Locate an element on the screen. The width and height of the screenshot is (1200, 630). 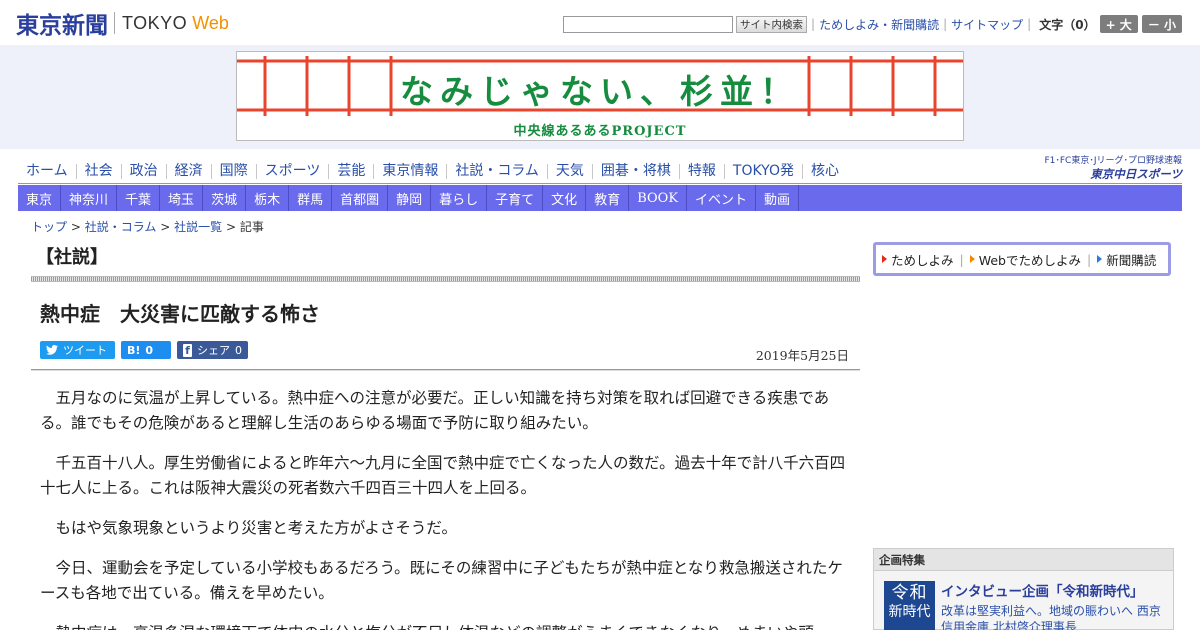
nav2-event: イベント is located at coordinates (722, 198).